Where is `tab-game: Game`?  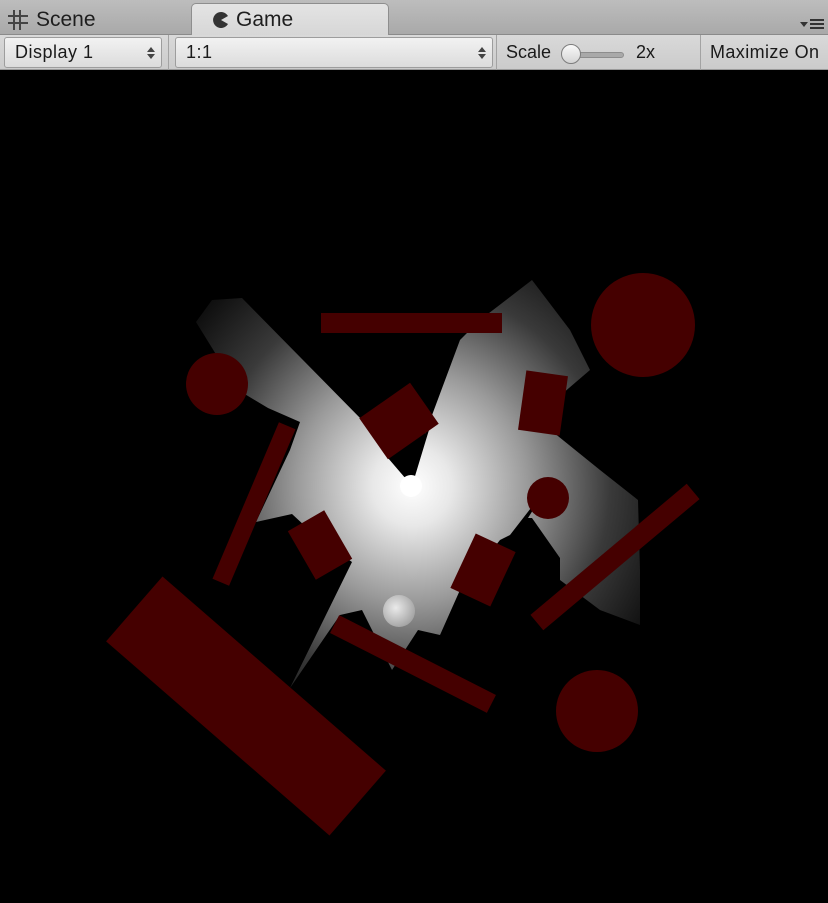
tab-game: Game is located at coordinates (290, 19).